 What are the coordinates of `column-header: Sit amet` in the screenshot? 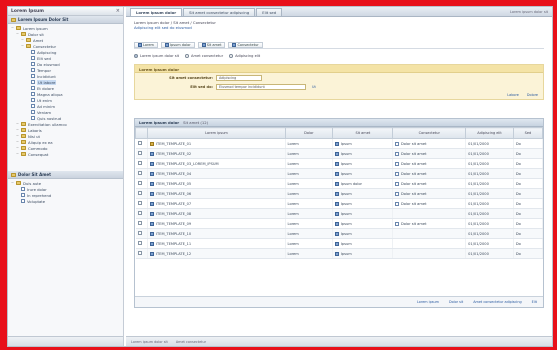 It's located at (363, 133).